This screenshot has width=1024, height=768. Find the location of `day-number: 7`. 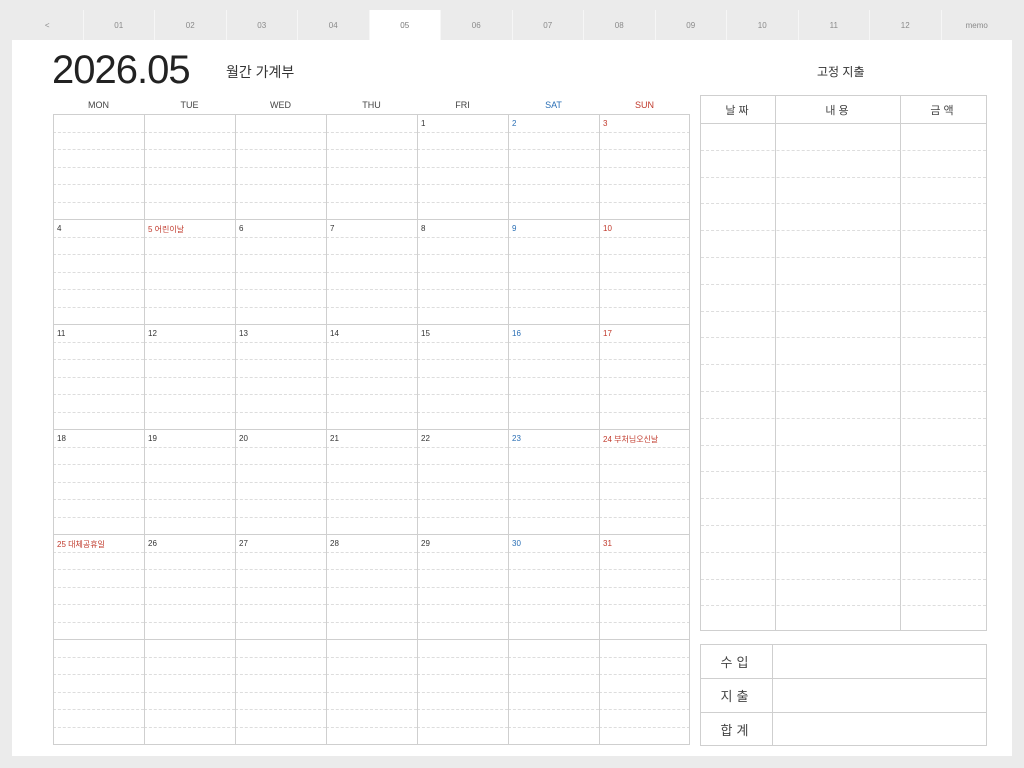

day-number: 7 is located at coordinates (332, 228).